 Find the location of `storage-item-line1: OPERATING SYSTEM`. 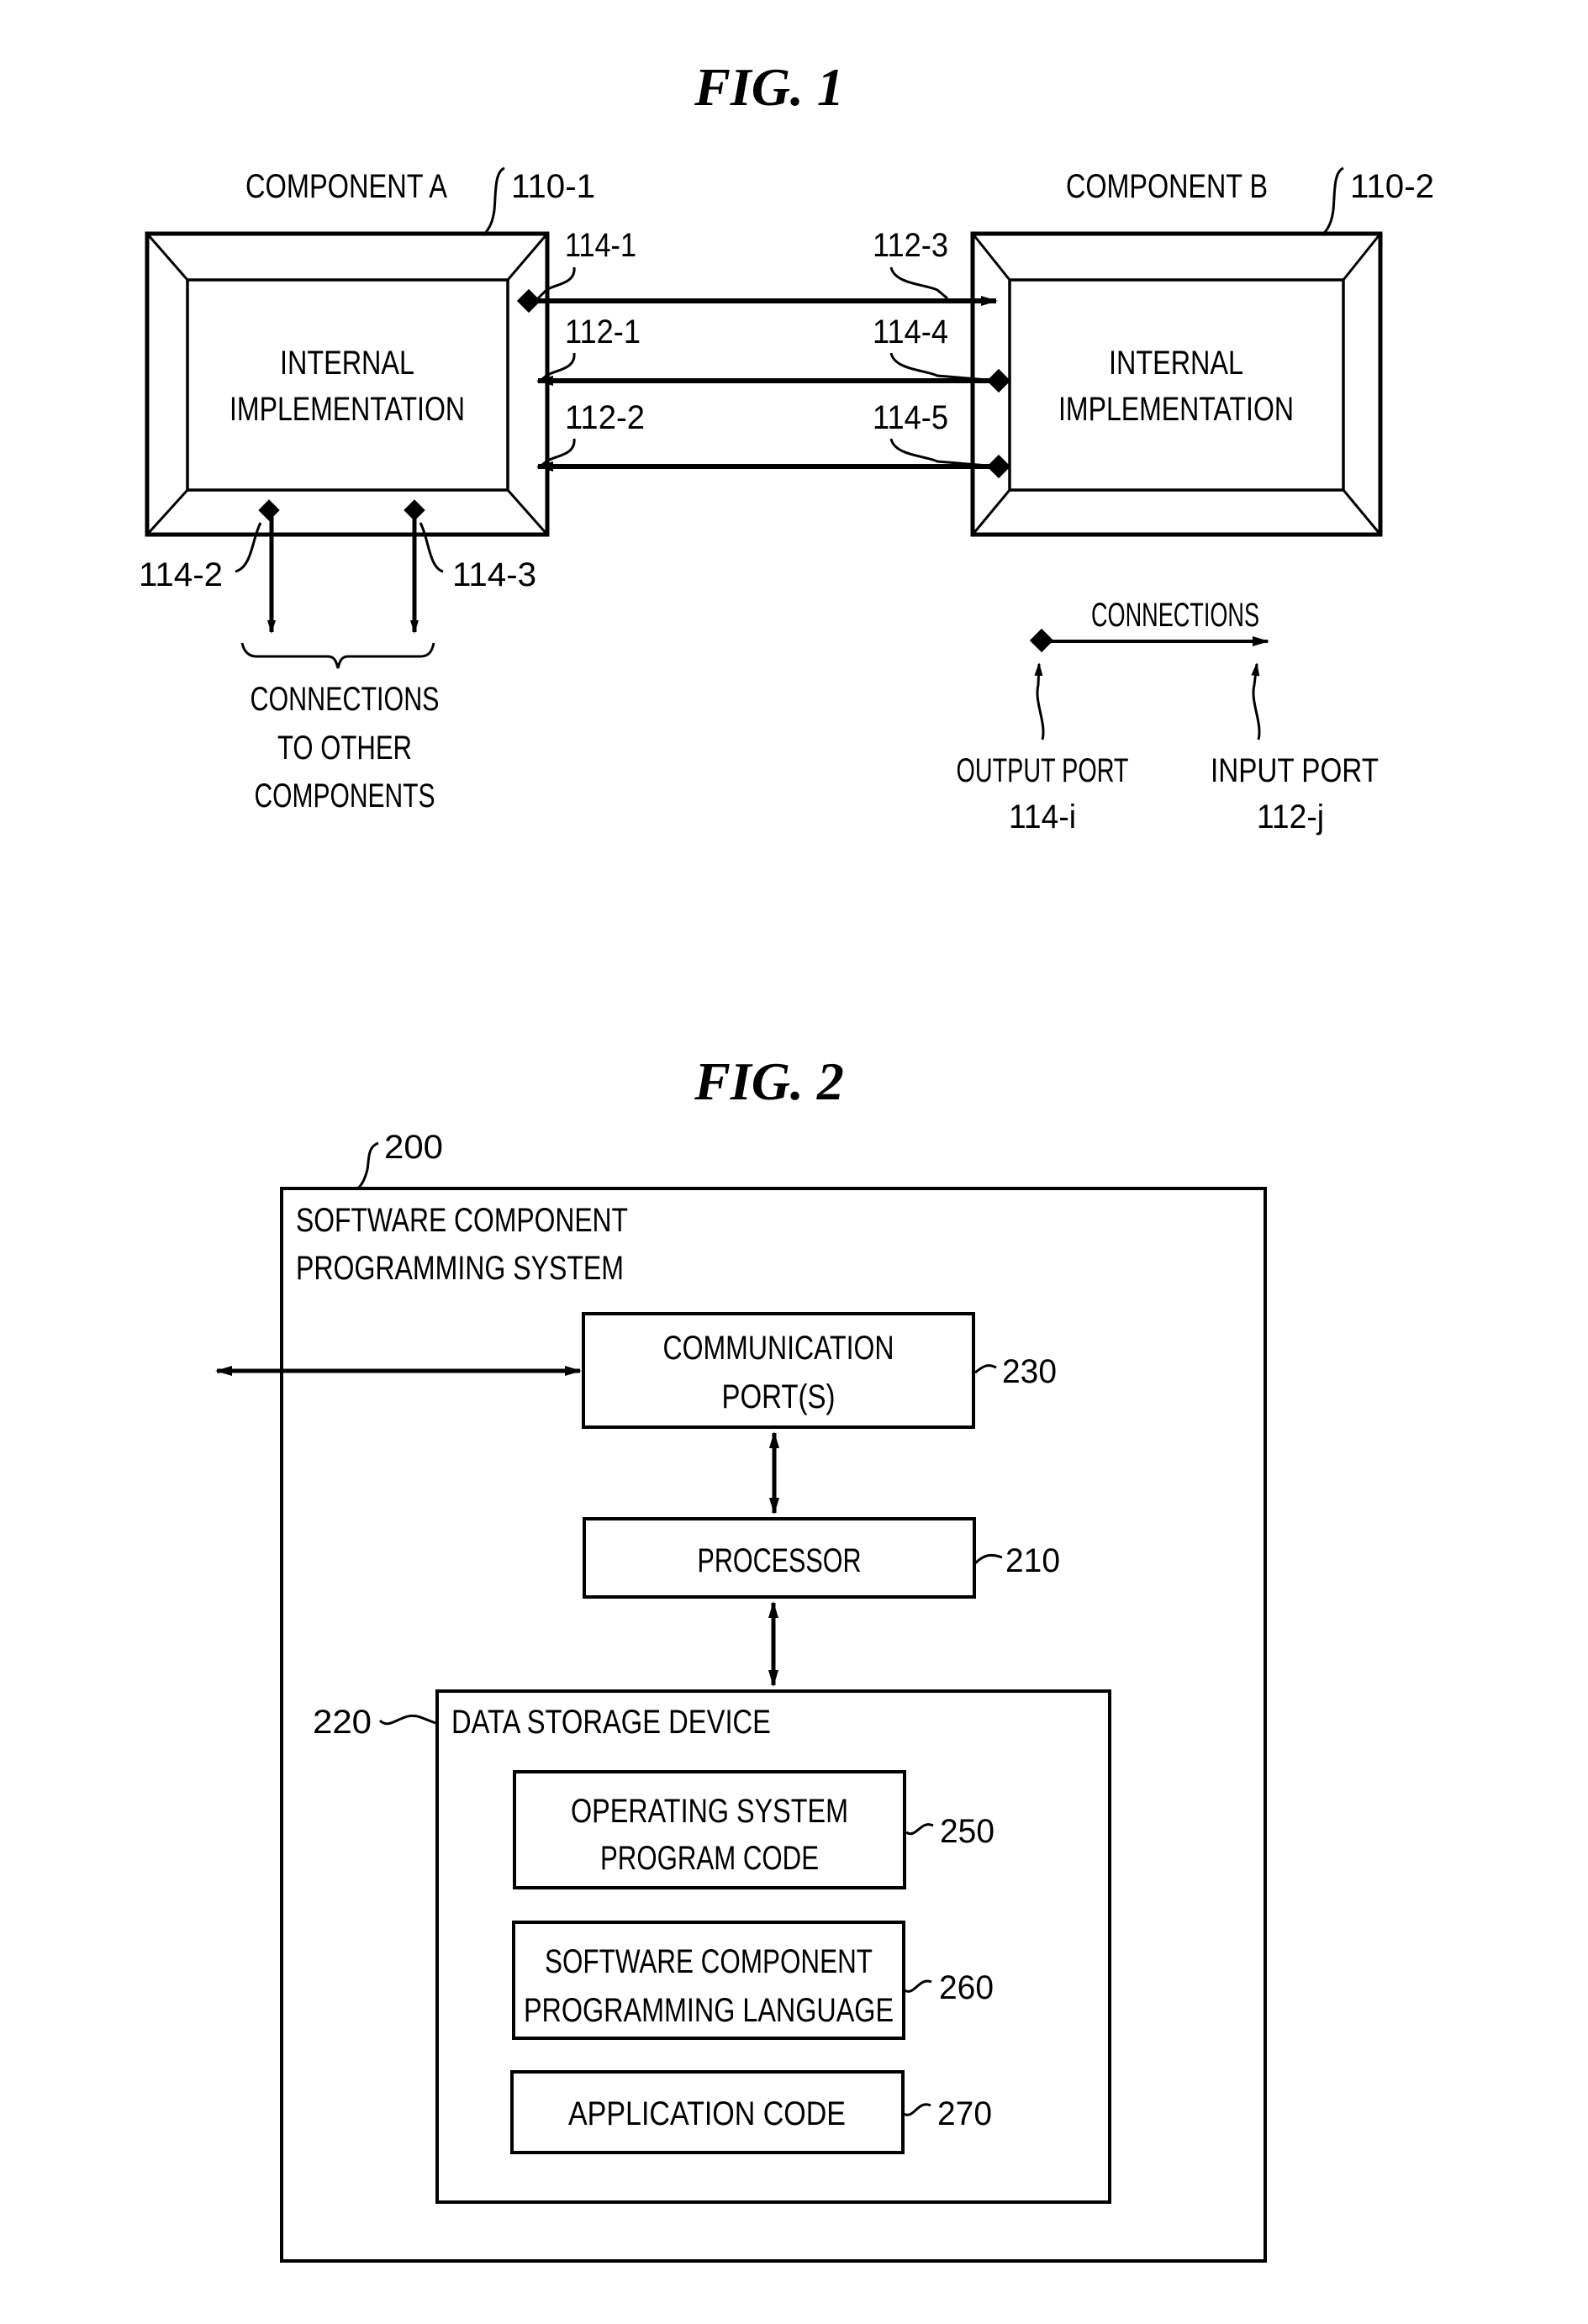

storage-item-line1: OPERATING SYSTEM is located at coordinates (709, 1811).